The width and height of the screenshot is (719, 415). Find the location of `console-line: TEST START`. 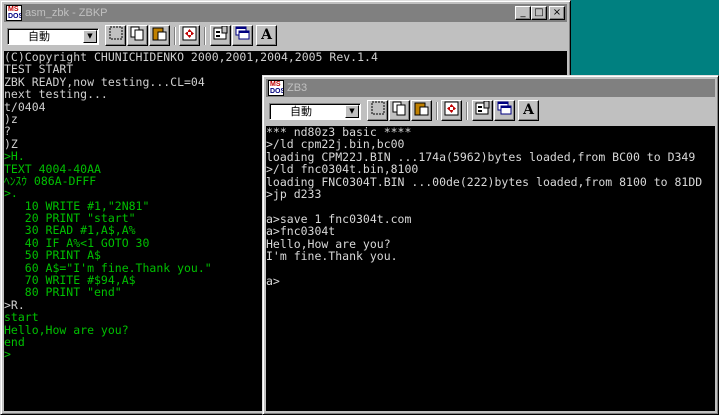

console-line: TEST START is located at coordinates (39, 69).